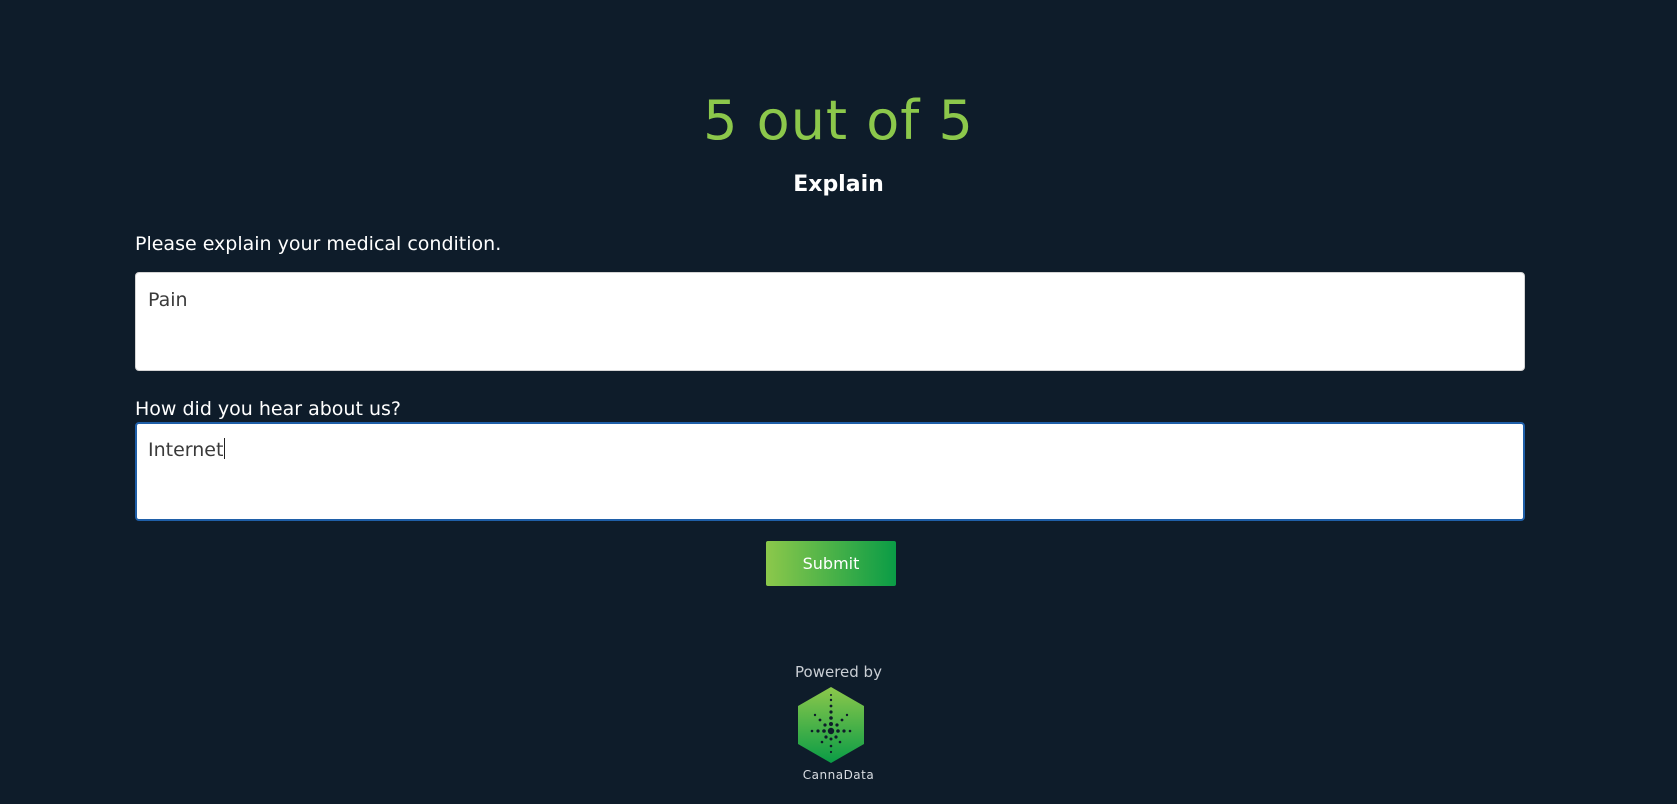  Describe the element at coordinates (838, 184) in the screenshot. I see `section-title: Explain` at that location.